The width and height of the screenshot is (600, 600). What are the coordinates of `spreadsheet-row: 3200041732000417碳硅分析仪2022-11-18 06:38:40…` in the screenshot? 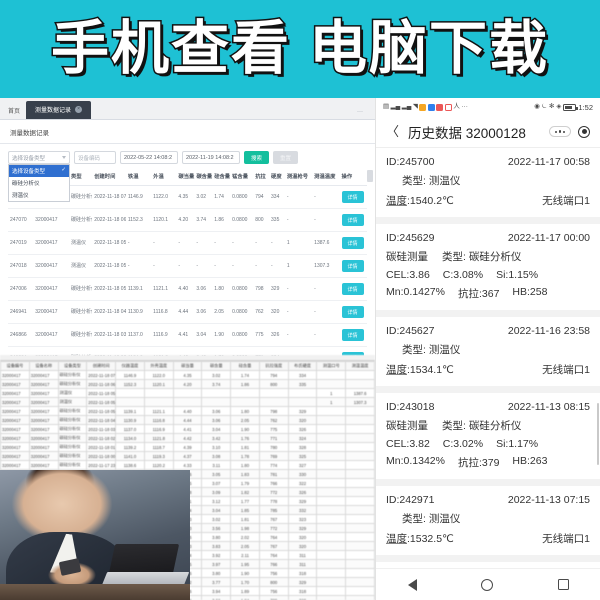 It's located at (187, 384).